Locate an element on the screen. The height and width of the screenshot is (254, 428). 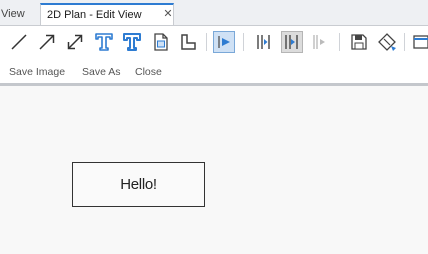
close-tab-icon: ✕ is located at coordinates (168, 14).